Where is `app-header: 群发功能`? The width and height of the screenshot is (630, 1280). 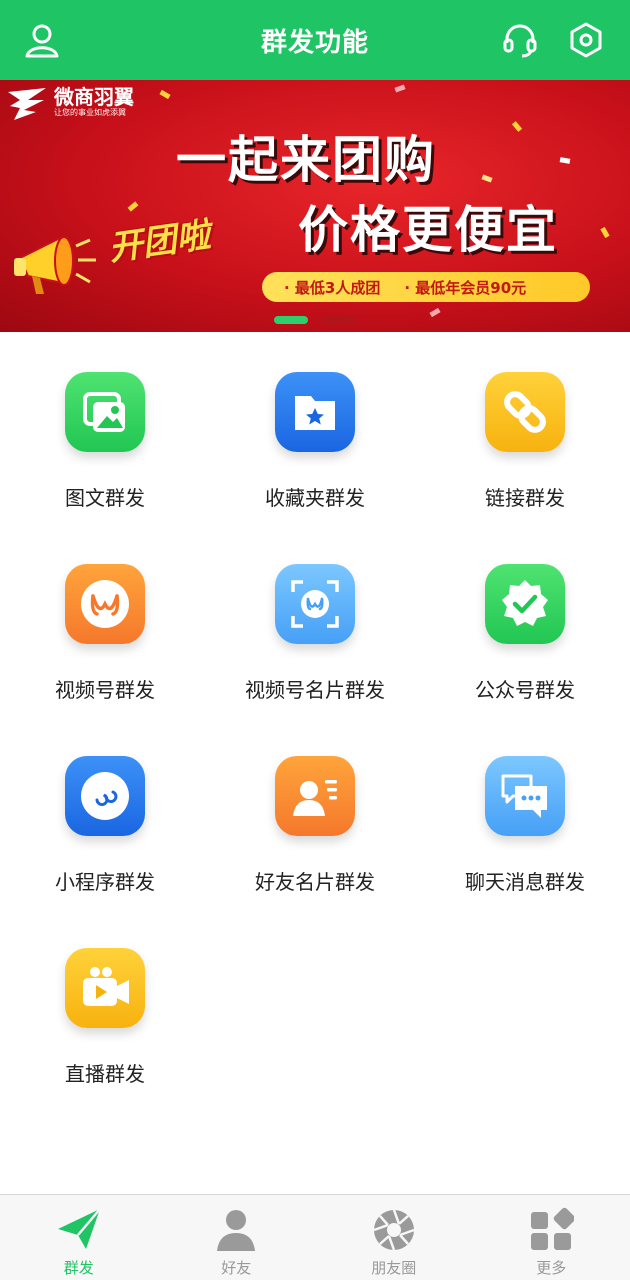
app-header: 群发功能 is located at coordinates (315, 40).